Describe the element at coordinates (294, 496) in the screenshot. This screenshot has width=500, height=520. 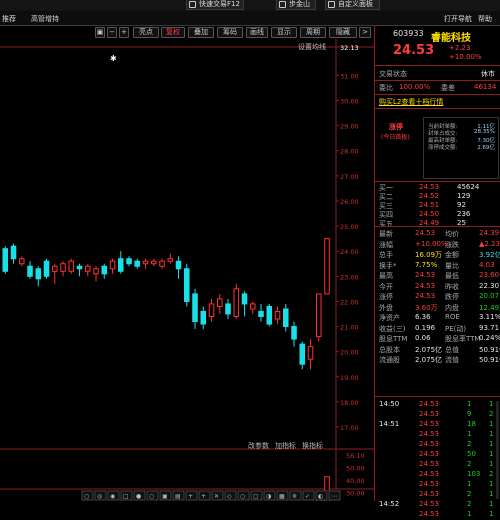
I see `bottom-tab-icon: ※` at that location.